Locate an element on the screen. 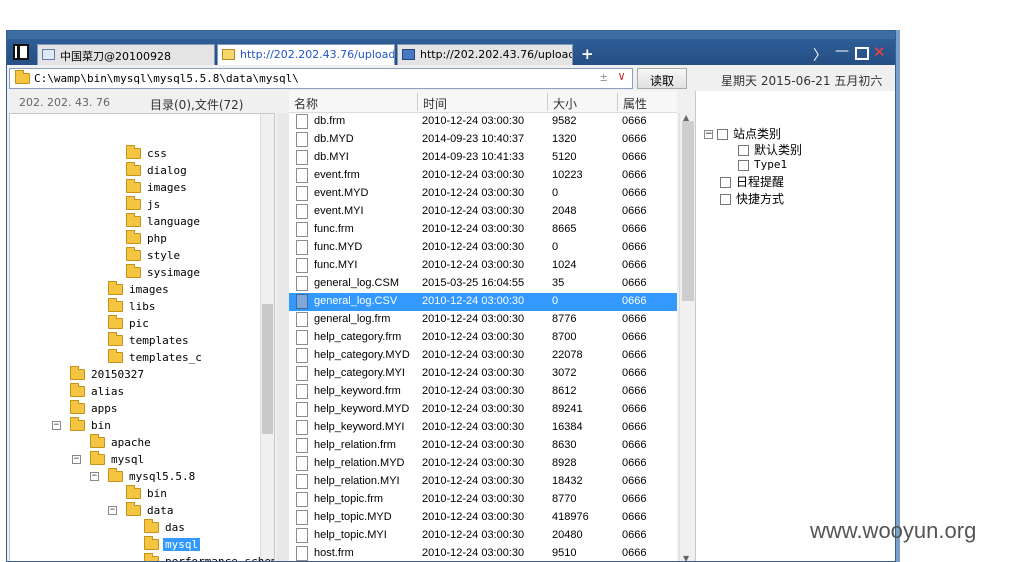 The width and height of the screenshot is (1016, 562). file-row: db.MYI 2014-09-23 10:41:33 5120 0666 is located at coordinates (483, 158).